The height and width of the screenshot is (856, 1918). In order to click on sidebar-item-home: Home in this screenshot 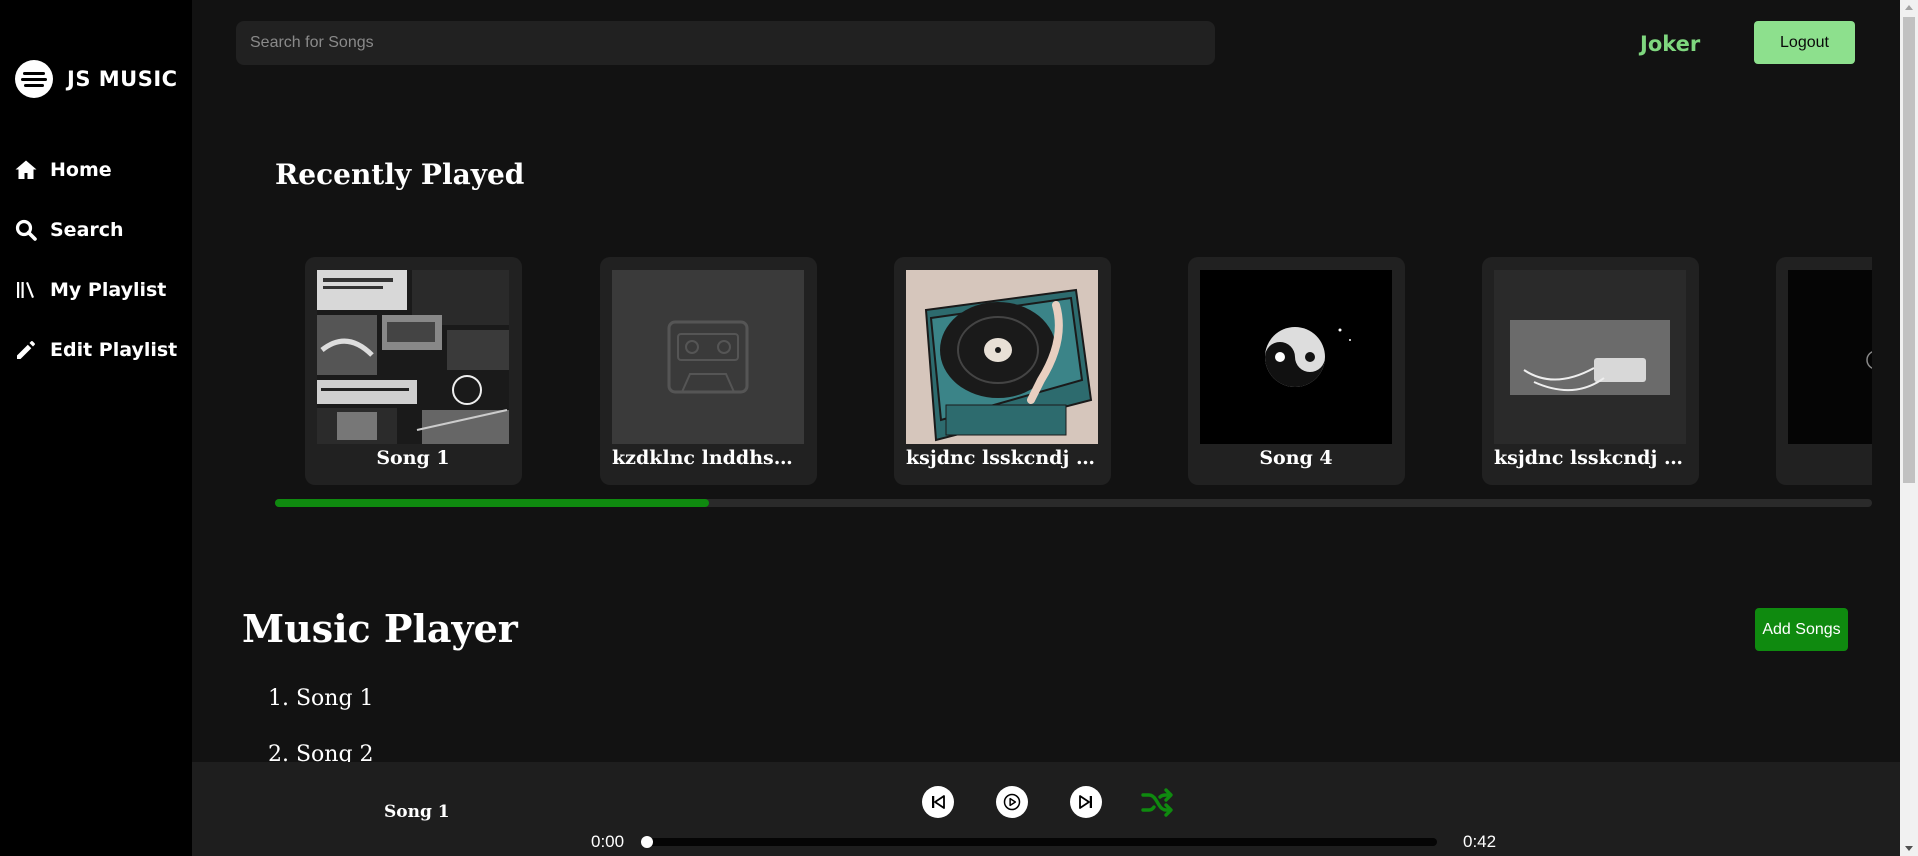, I will do `click(95, 170)`.